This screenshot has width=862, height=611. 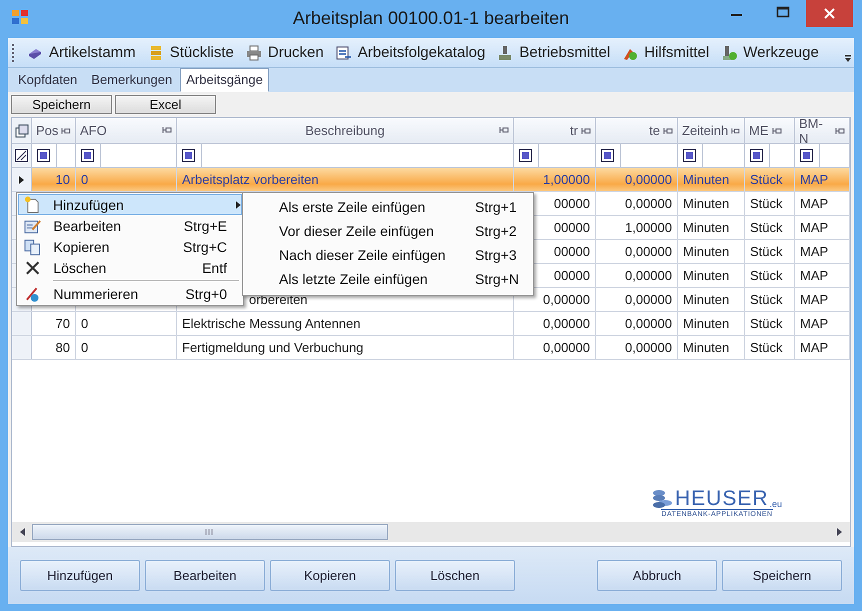 I want to click on row-header, so click(x=22, y=179).